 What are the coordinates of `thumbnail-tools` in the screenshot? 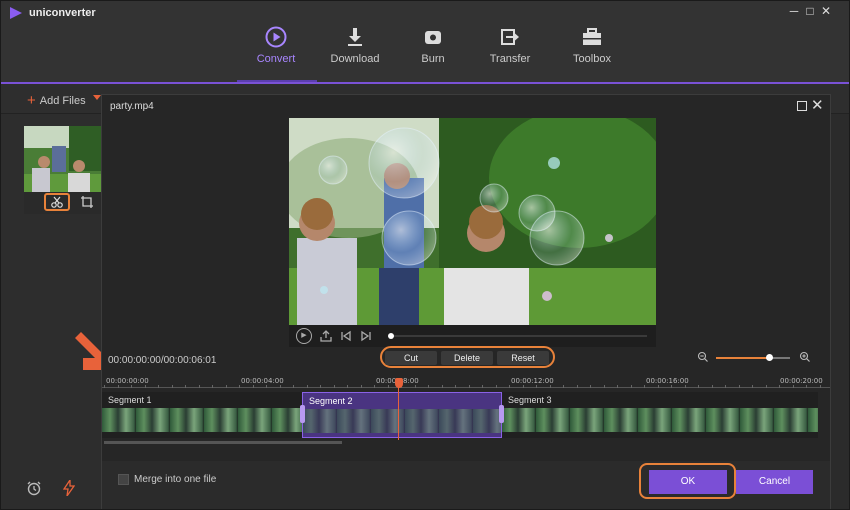 It's located at (63, 203).